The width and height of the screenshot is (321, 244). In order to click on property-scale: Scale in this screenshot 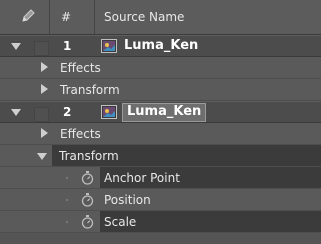, I will do `click(160, 222)`.